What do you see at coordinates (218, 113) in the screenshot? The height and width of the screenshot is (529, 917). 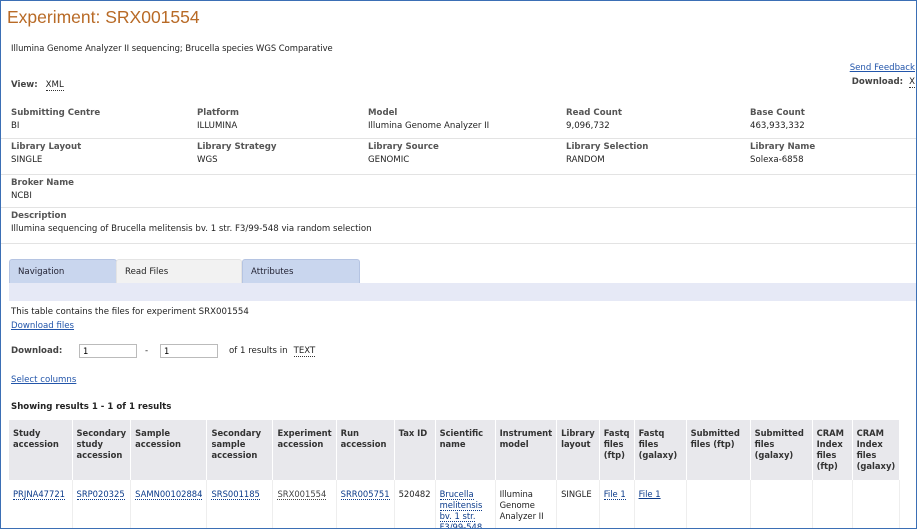 I see `meta-label: Platform` at bounding box center [218, 113].